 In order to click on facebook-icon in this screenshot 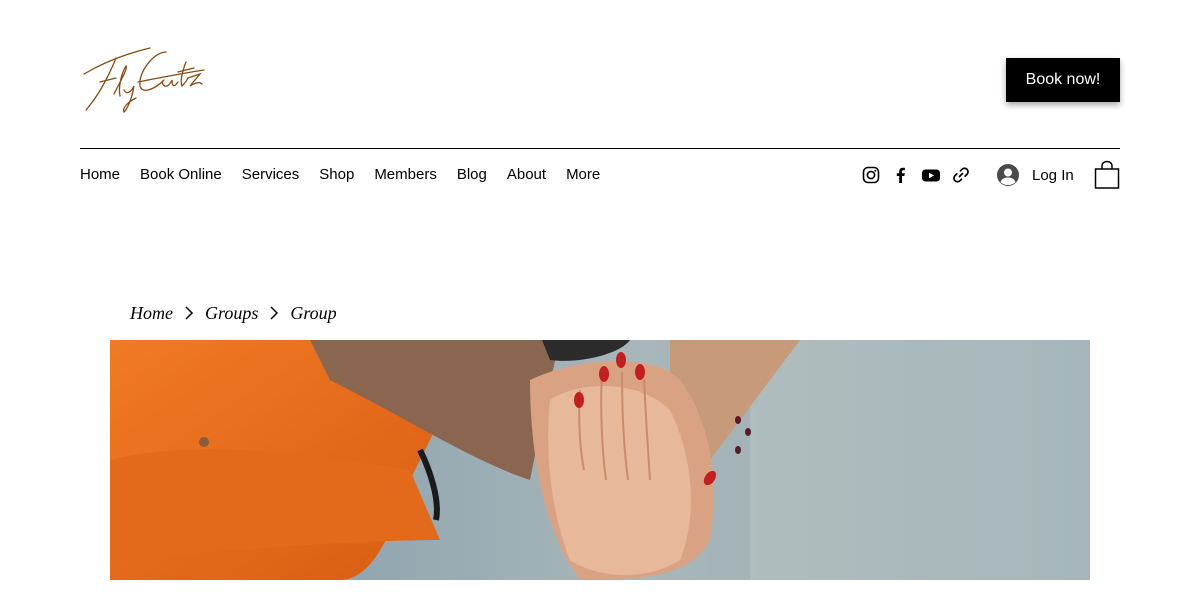, I will do `click(901, 175)`.